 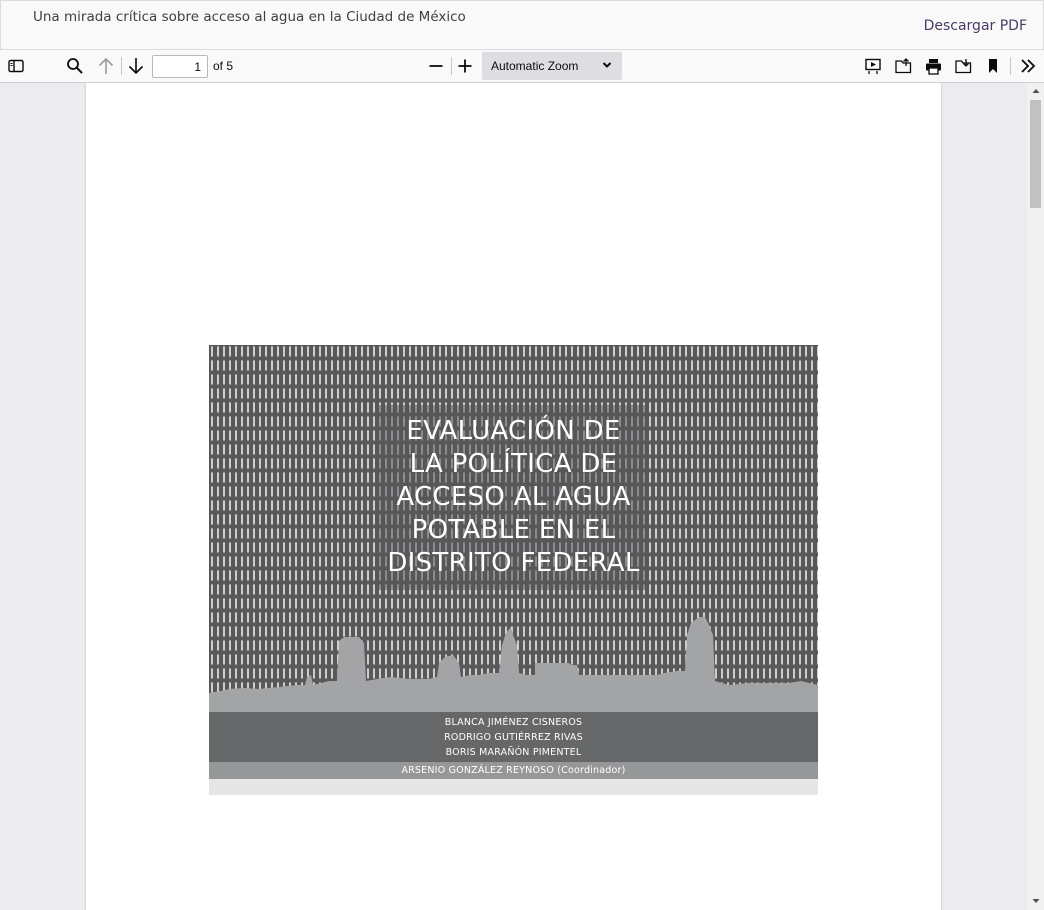 What do you see at coordinates (513, 752) in the screenshot?
I see `author-name: BORIS MARAÑÓN PIMENTEL` at bounding box center [513, 752].